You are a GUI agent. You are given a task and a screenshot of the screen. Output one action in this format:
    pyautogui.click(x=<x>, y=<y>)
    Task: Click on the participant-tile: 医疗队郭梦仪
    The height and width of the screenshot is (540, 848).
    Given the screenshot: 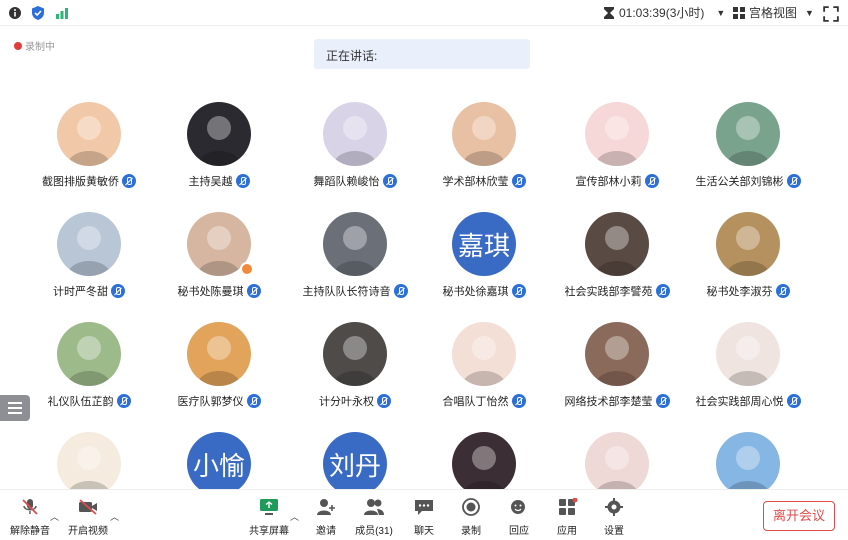 What is the action you would take?
    pyautogui.click(x=219, y=372)
    